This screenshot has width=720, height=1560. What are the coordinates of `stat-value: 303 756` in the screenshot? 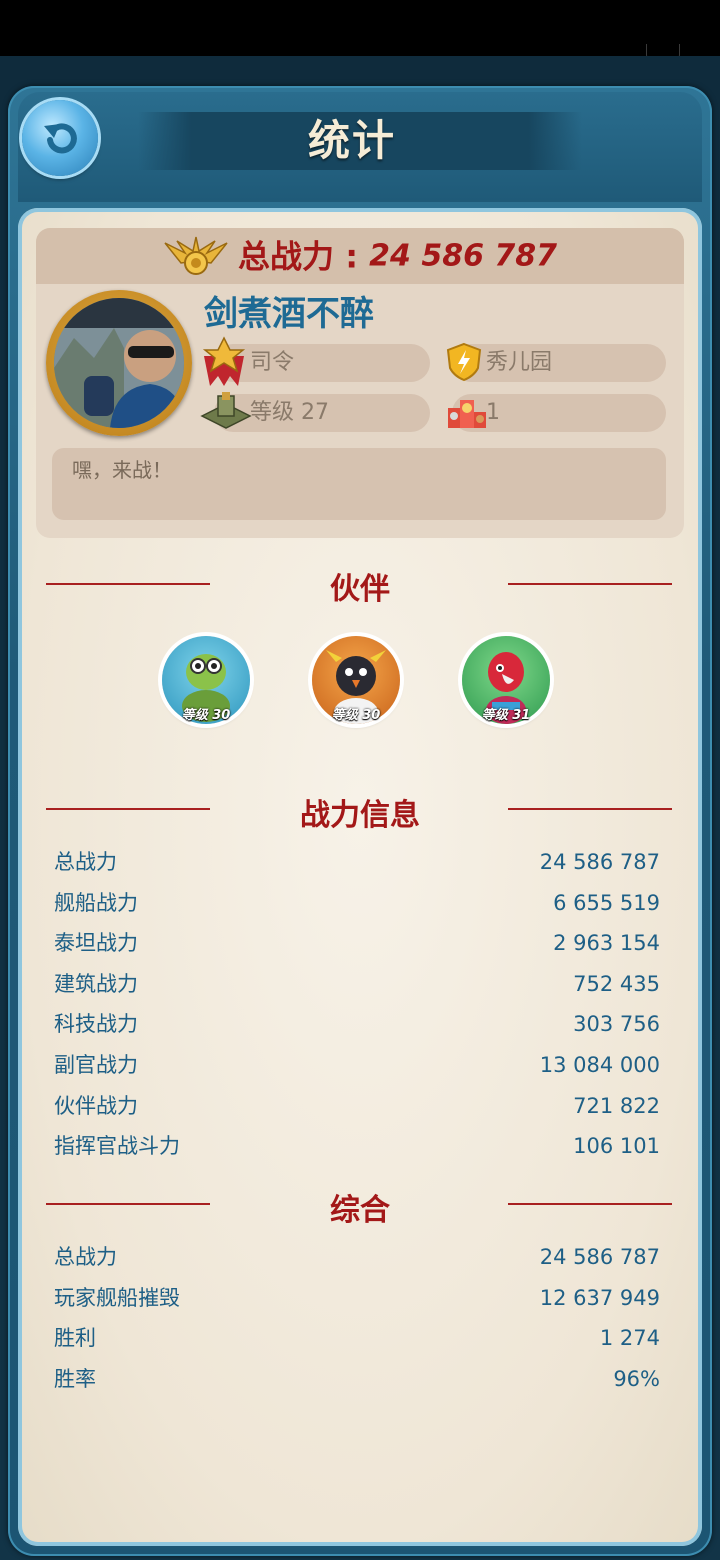 It's located at (616, 1024).